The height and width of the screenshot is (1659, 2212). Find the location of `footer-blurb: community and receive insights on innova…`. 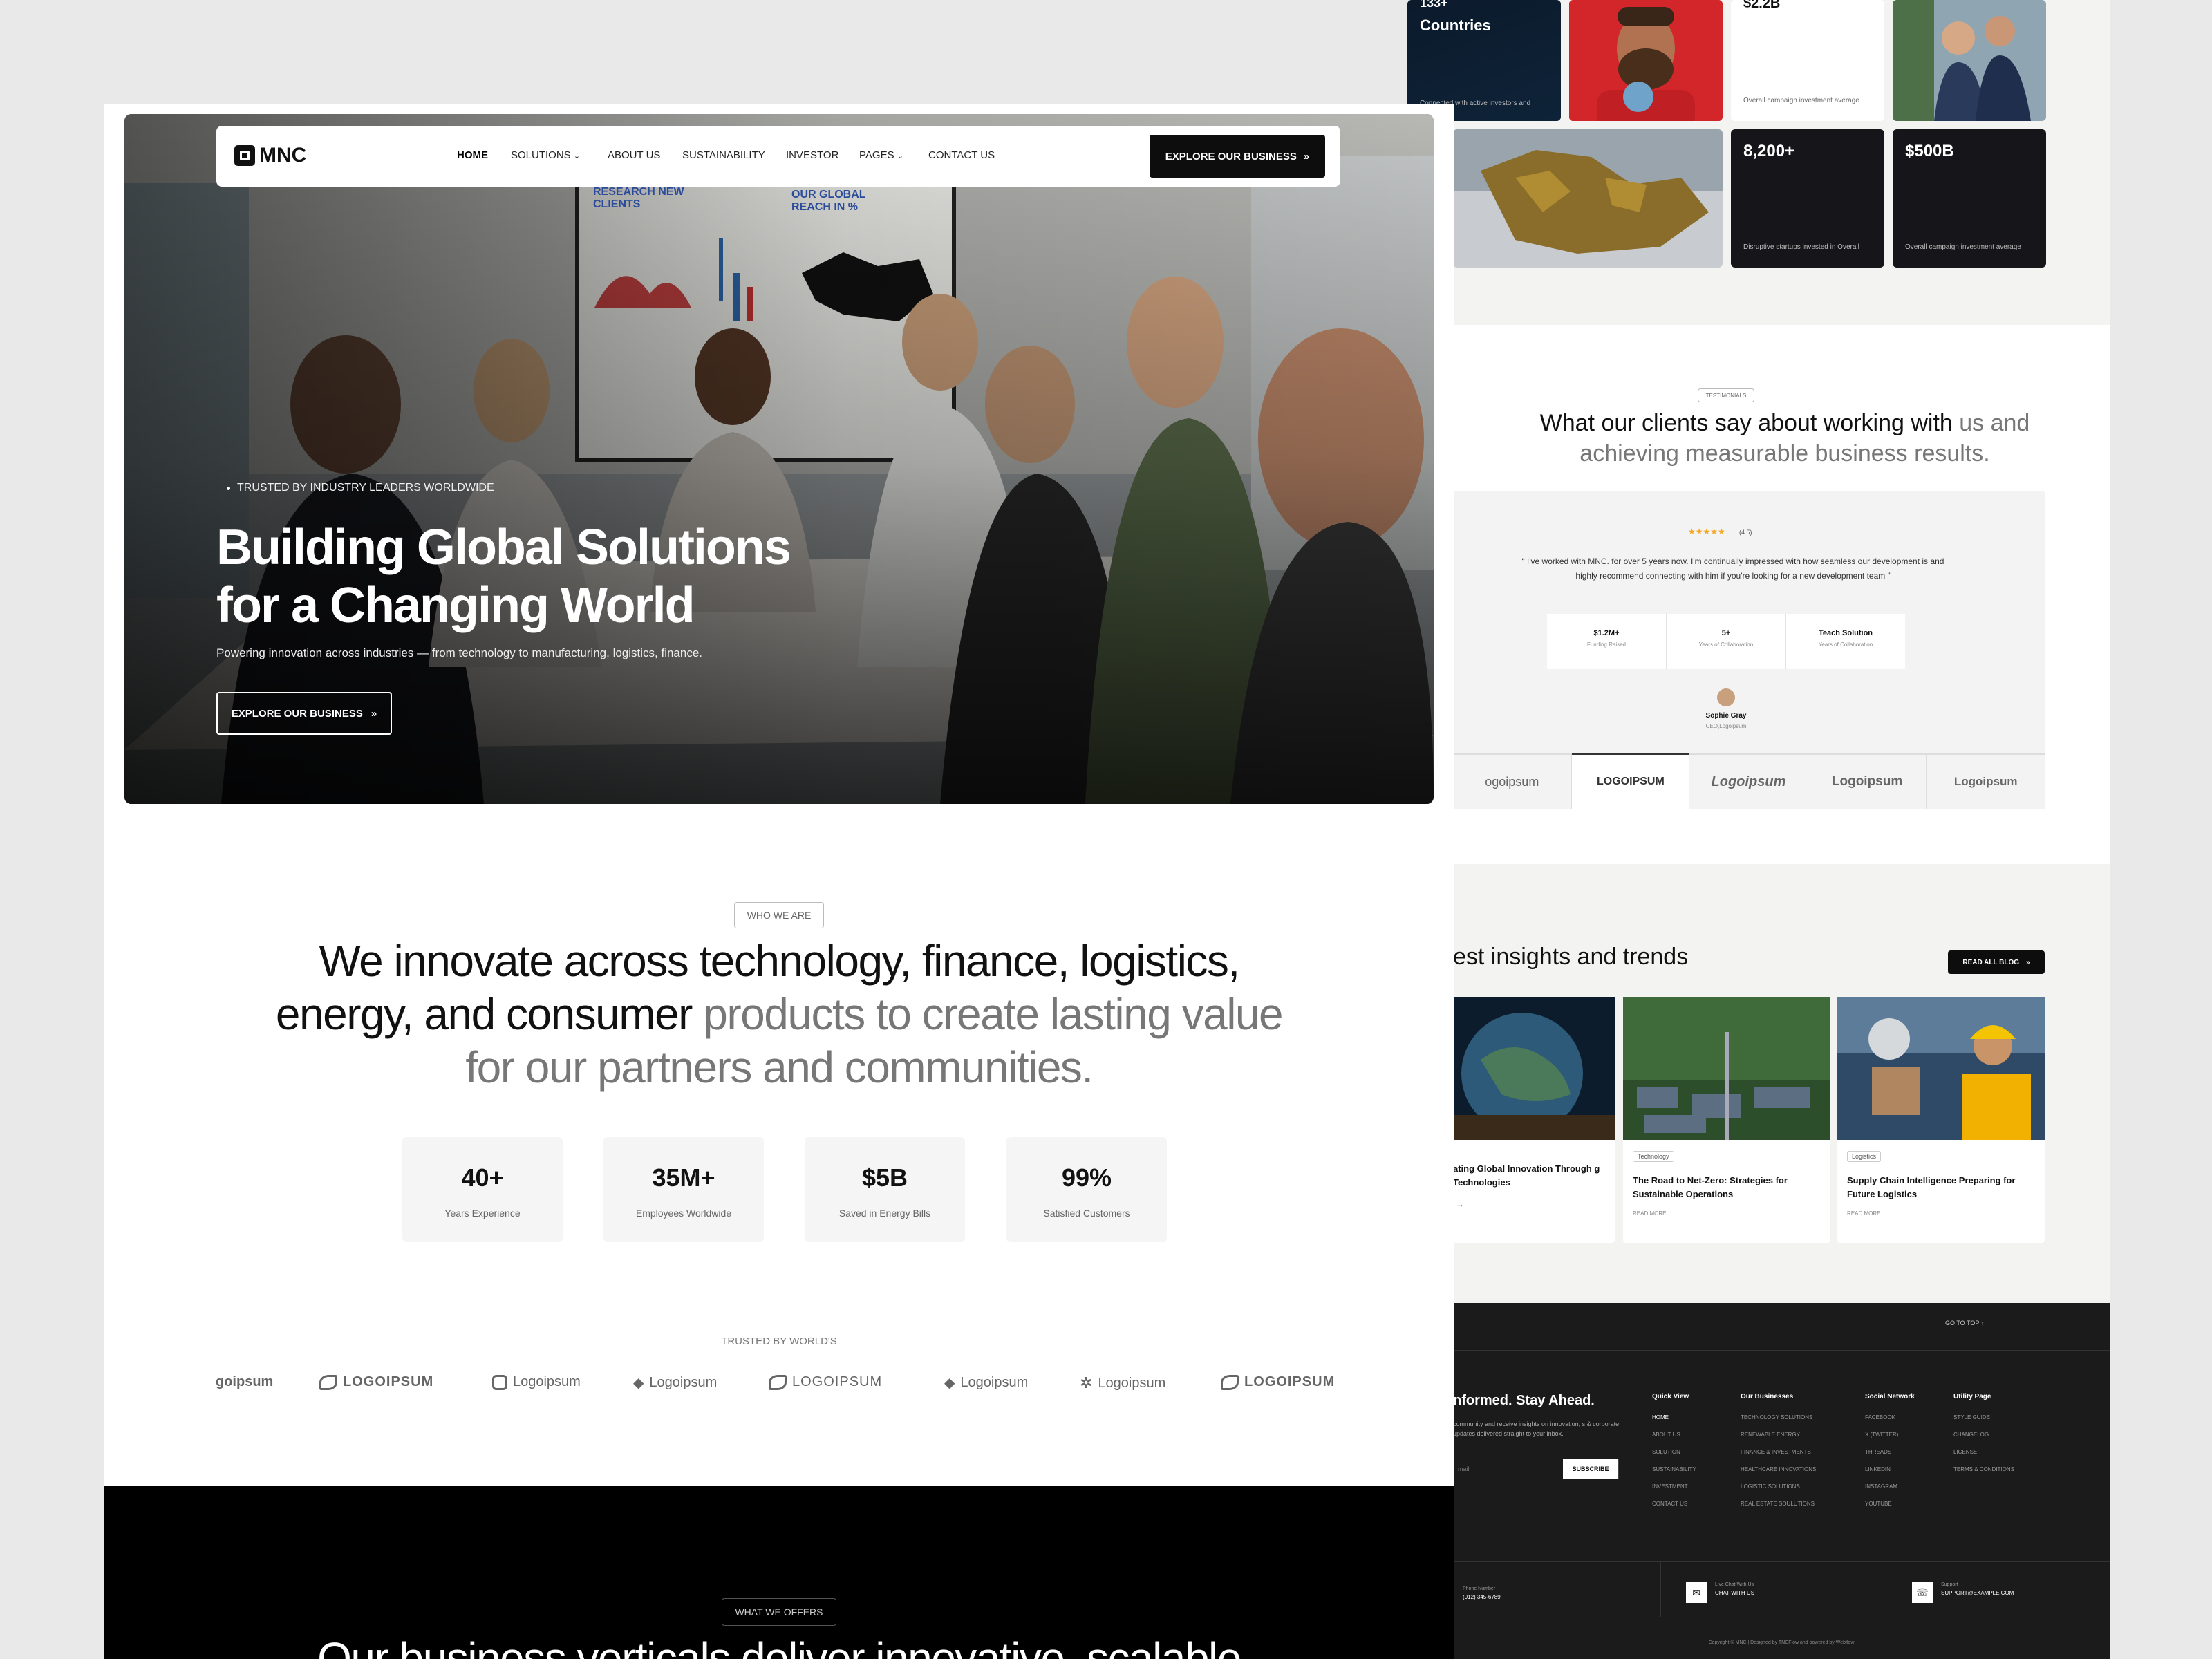

footer-blurb: community and receive insights on innova… is located at coordinates (1536, 1429).